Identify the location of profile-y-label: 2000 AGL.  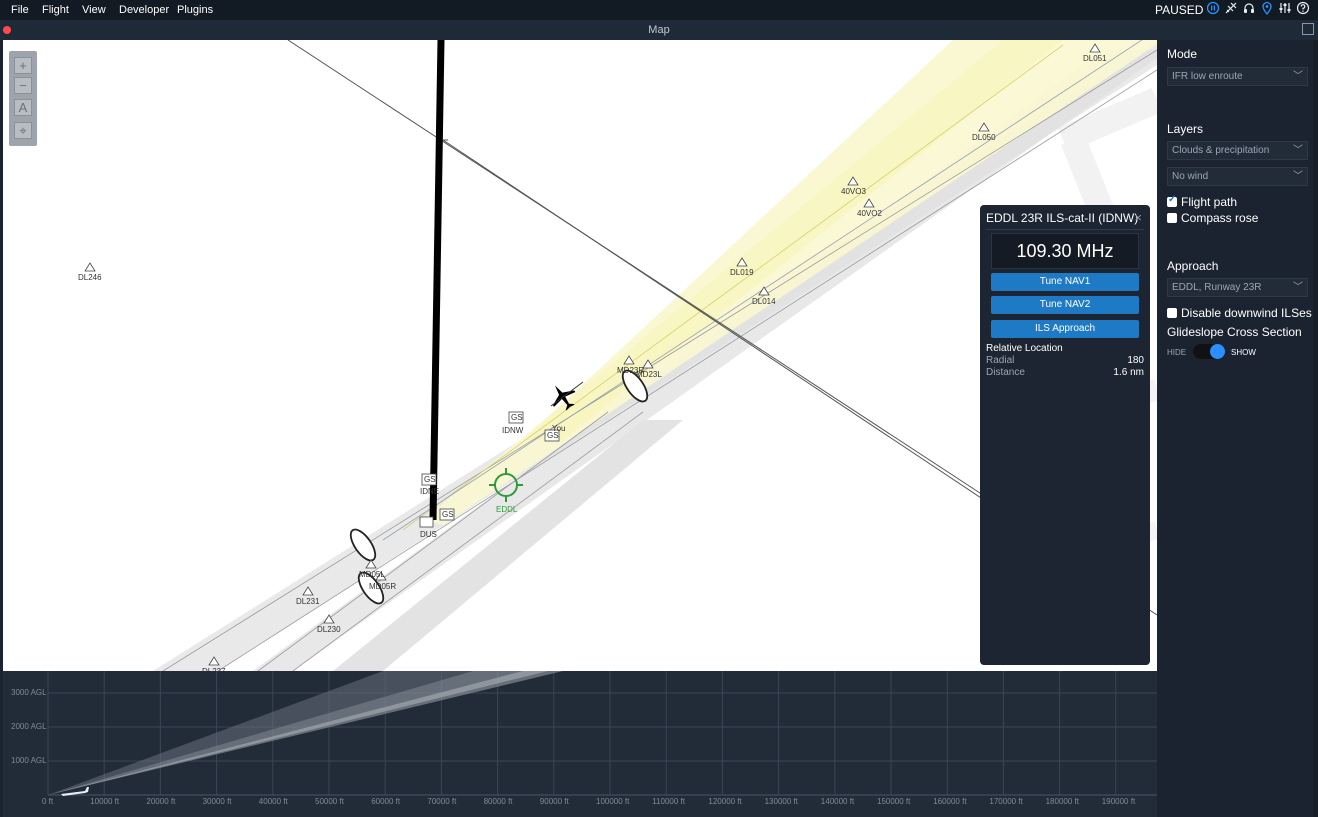
(29, 726).